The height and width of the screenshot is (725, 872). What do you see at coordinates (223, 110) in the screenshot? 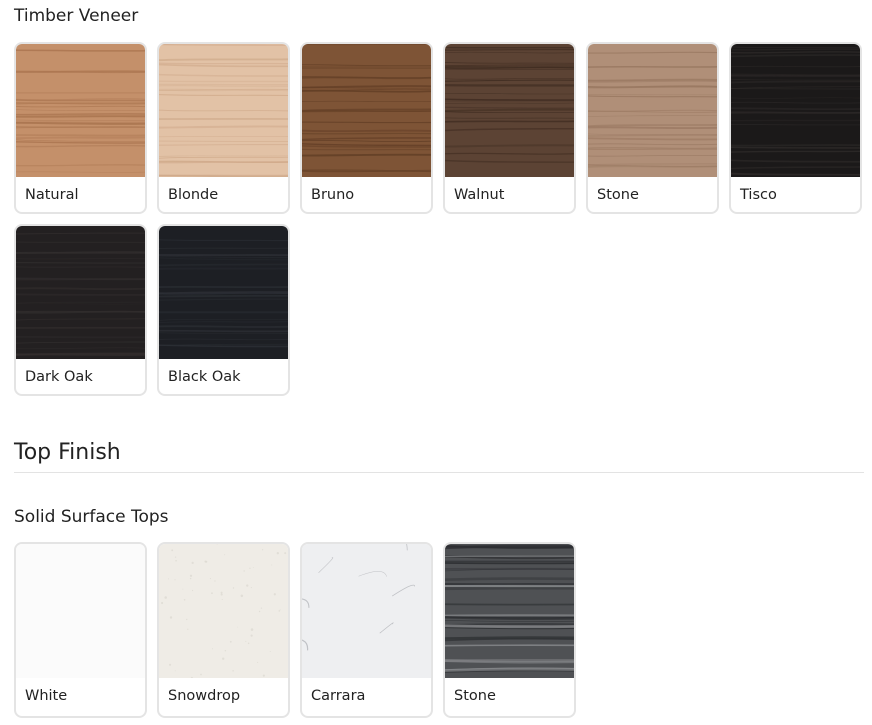
I see `blonde-veneer-swatch` at bounding box center [223, 110].